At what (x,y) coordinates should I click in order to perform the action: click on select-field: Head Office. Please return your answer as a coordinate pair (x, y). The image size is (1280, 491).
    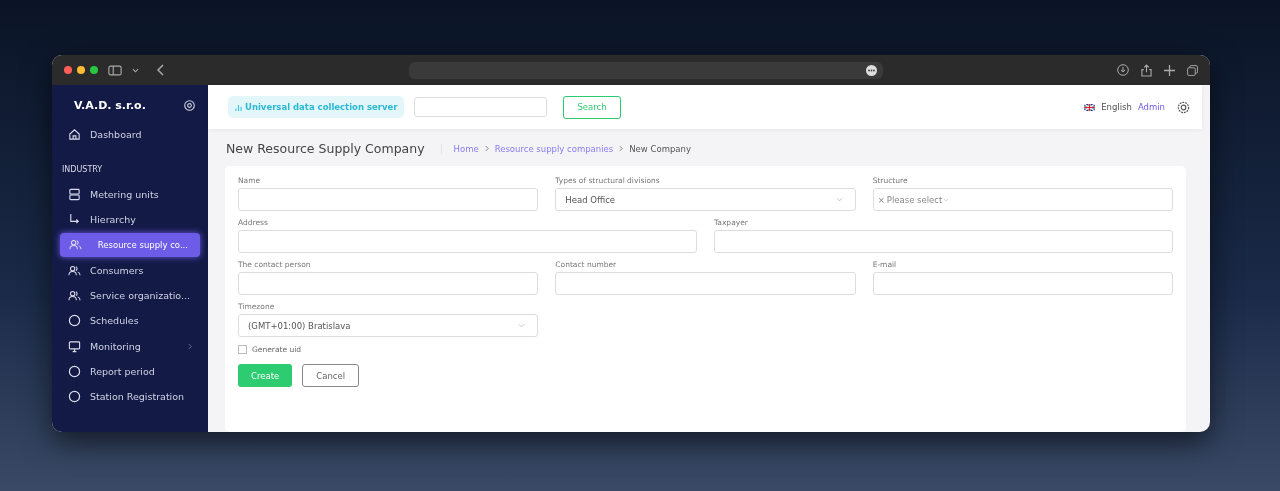
    Looking at the image, I should click on (705, 199).